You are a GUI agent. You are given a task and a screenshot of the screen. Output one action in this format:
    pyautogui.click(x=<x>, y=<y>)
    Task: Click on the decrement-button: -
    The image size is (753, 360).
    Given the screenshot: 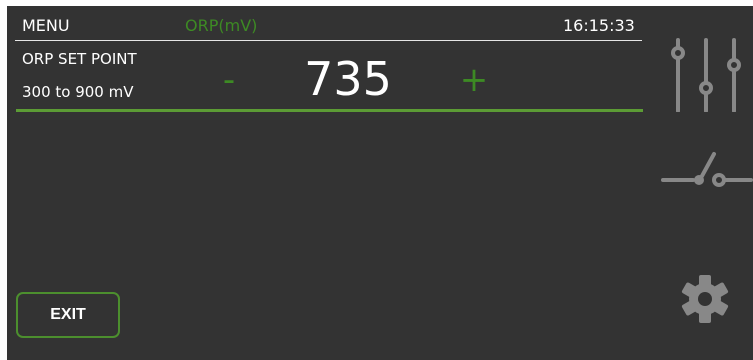 What is the action you would take?
    pyautogui.click(x=229, y=80)
    